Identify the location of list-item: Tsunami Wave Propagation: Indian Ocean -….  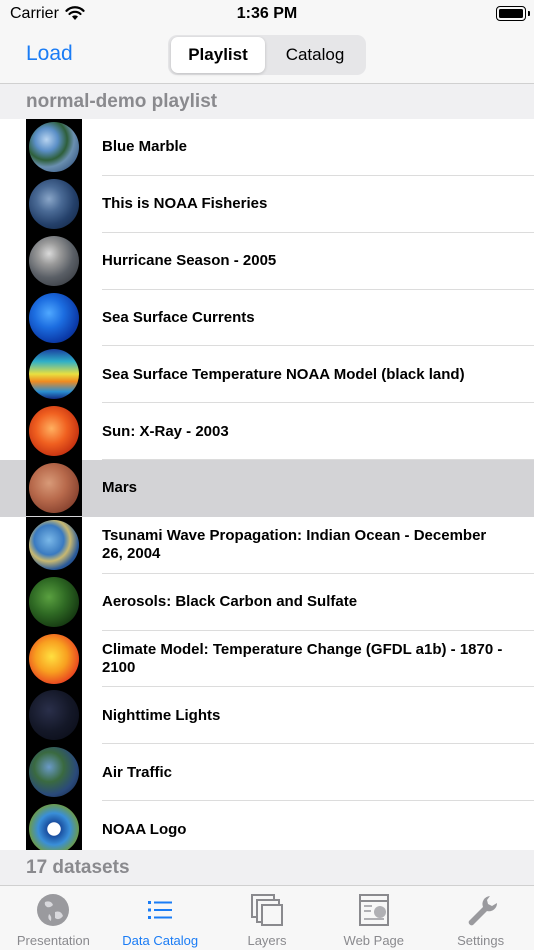
(267, 545).